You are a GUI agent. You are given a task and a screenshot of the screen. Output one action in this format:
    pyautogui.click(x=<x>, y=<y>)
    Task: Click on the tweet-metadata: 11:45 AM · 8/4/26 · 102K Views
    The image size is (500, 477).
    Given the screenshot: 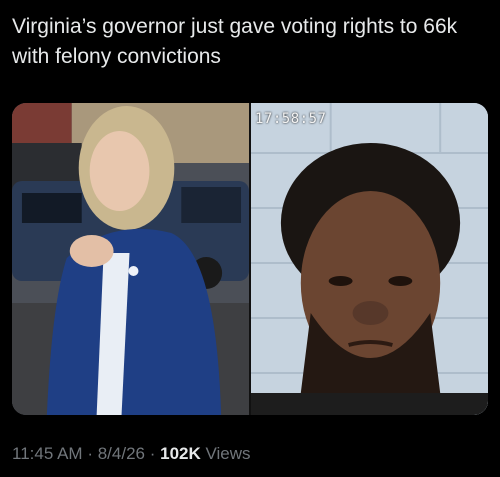 What is the action you would take?
    pyautogui.click(x=131, y=454)
    